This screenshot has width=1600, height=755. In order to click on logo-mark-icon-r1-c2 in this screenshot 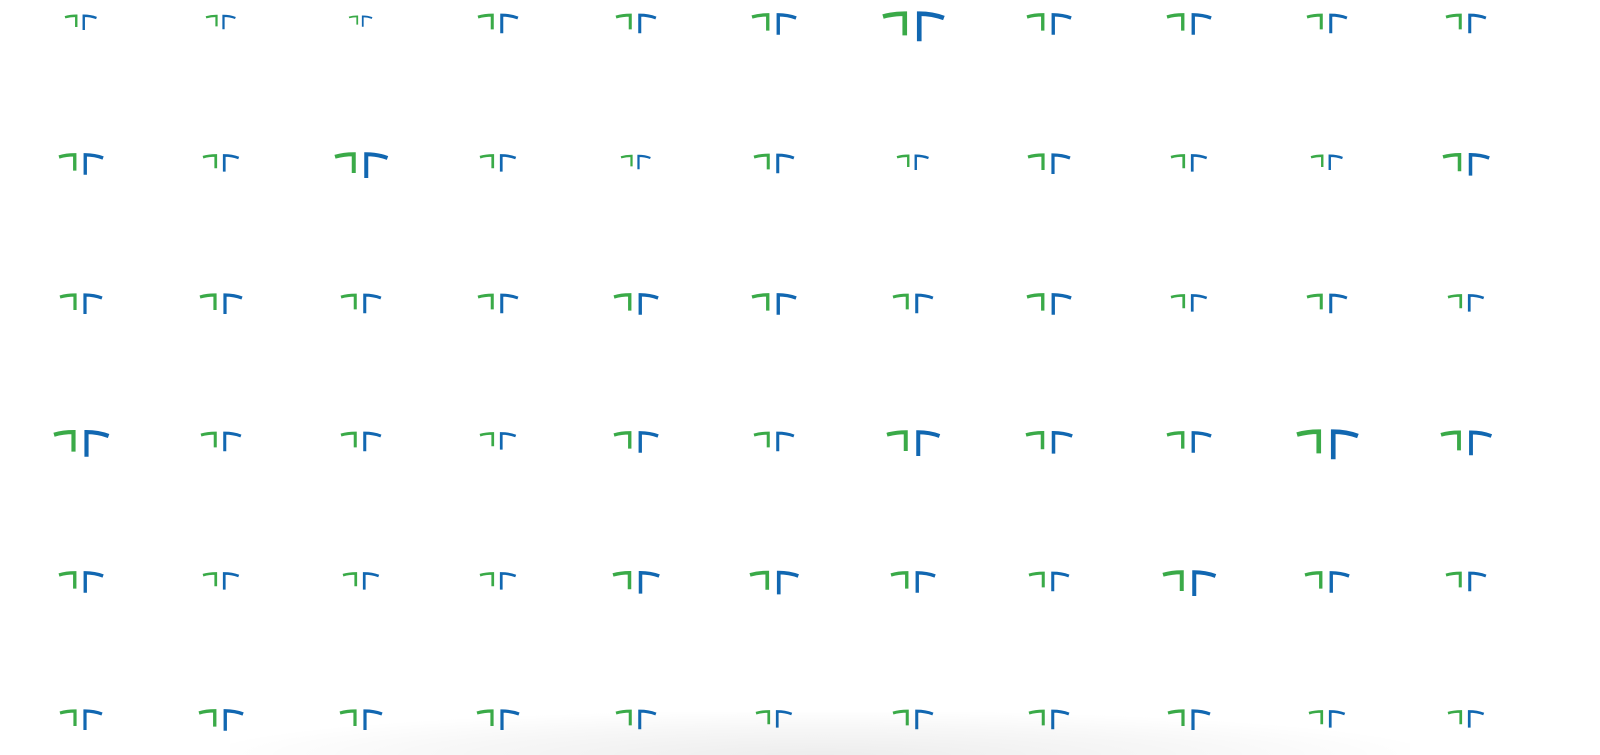, I will do `click(220, 22)`.